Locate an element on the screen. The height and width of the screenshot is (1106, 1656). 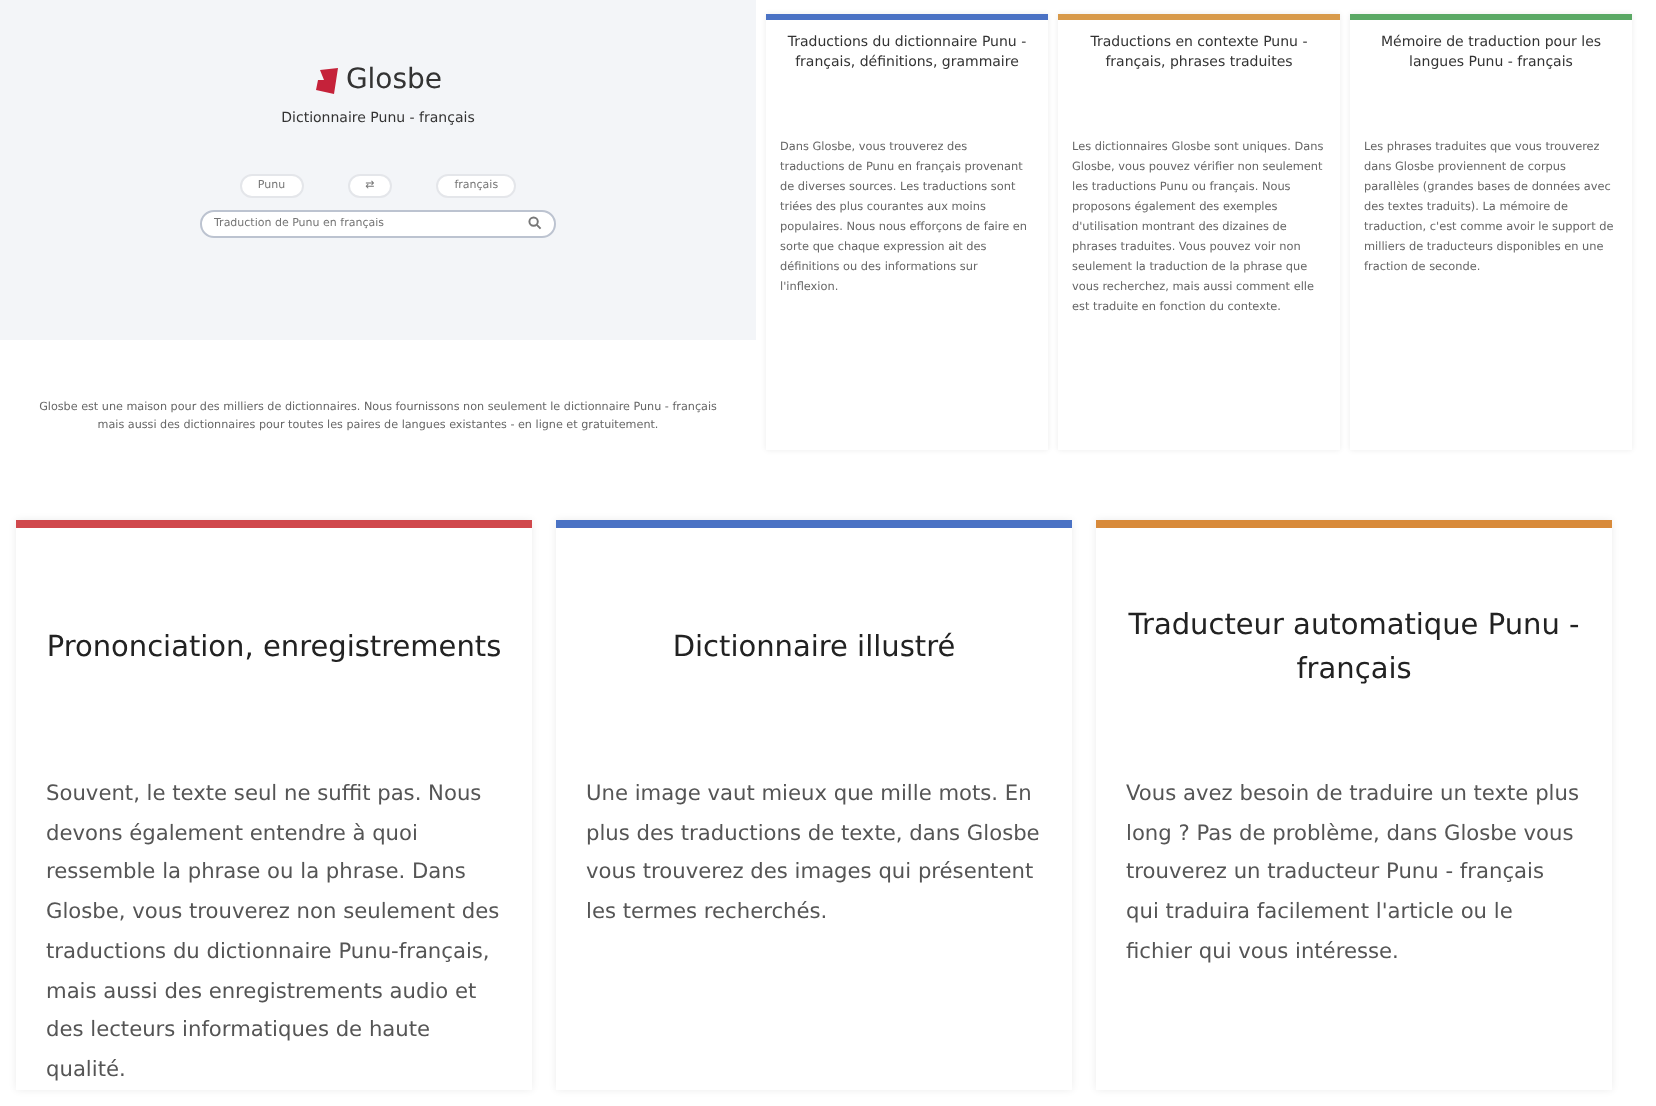
logo-text: Glosbe is located at coordinates (394, 81).